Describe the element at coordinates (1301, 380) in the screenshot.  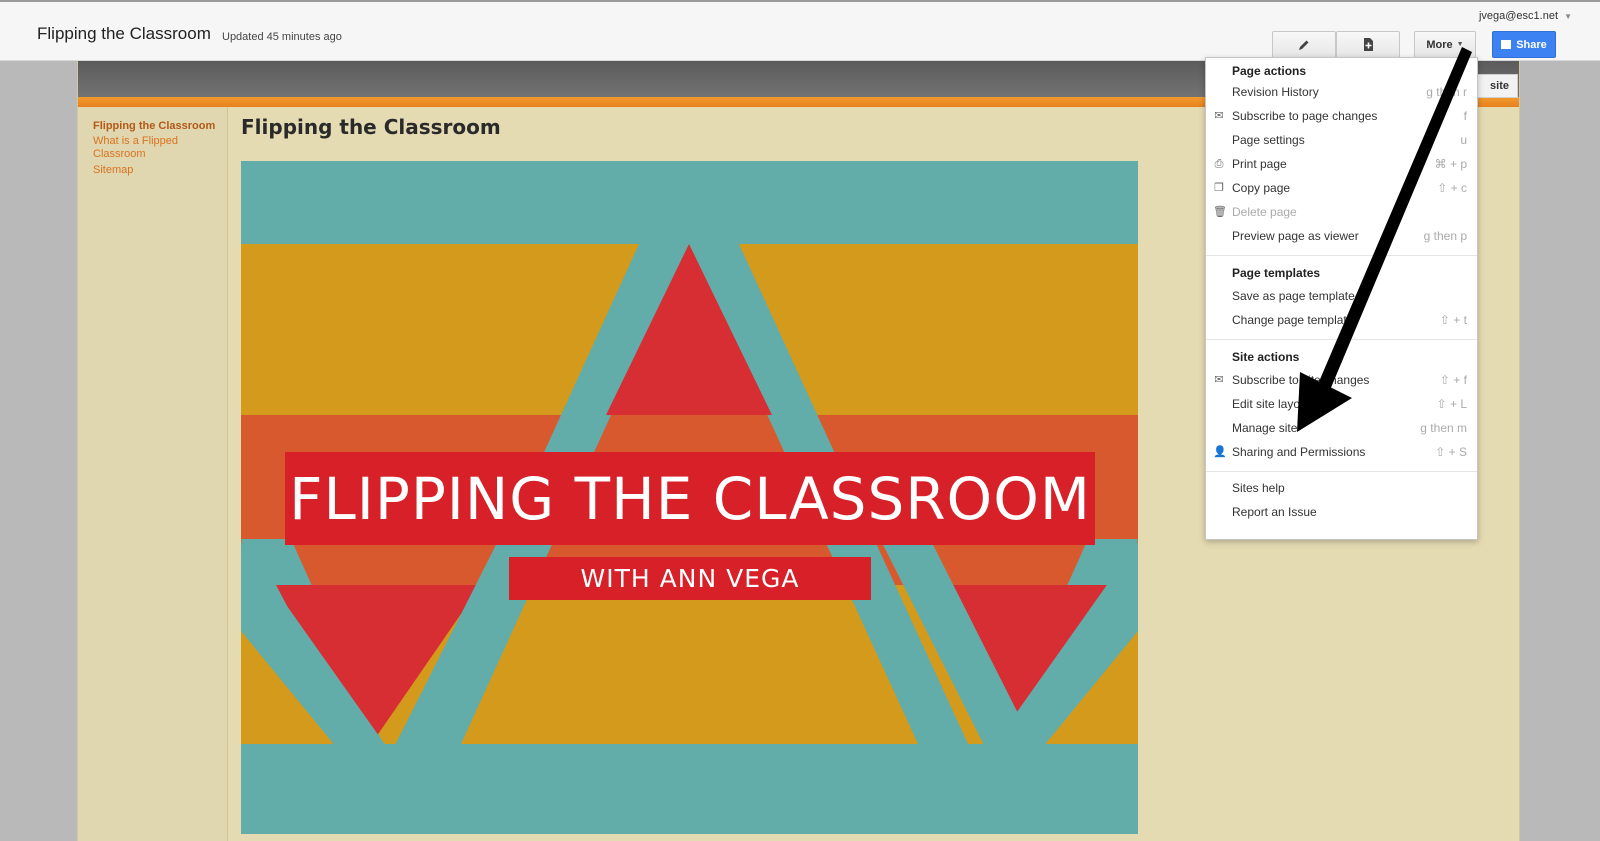
I see `menu-item-label: Subscribe to site changes` at that location.